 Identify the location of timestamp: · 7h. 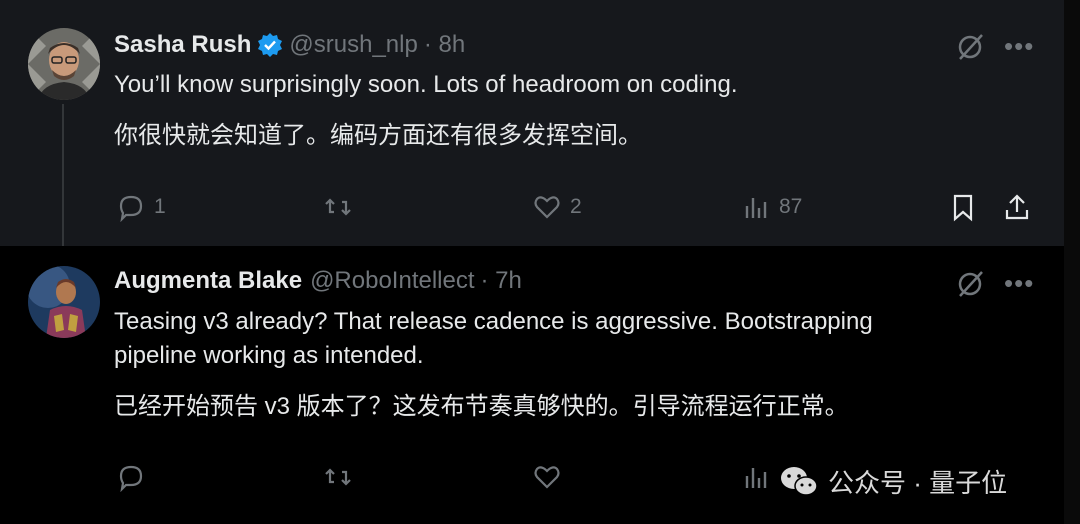
(501, 281).